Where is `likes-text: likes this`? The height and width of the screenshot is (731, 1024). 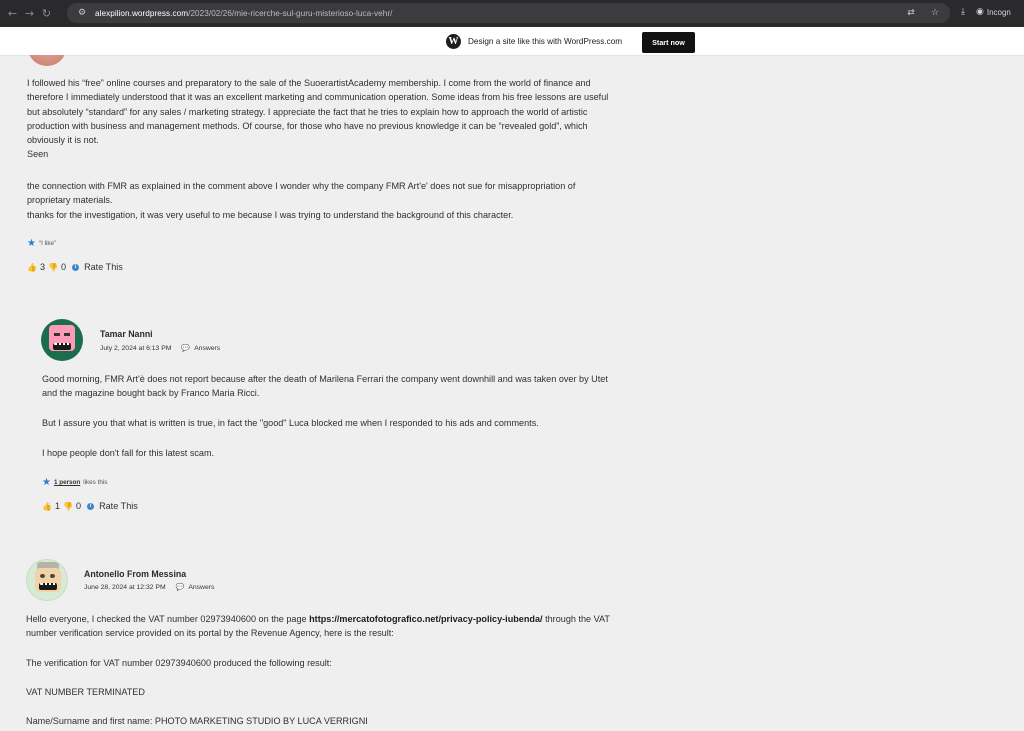
likes-text: likes this is located at coordinates (95, 482).